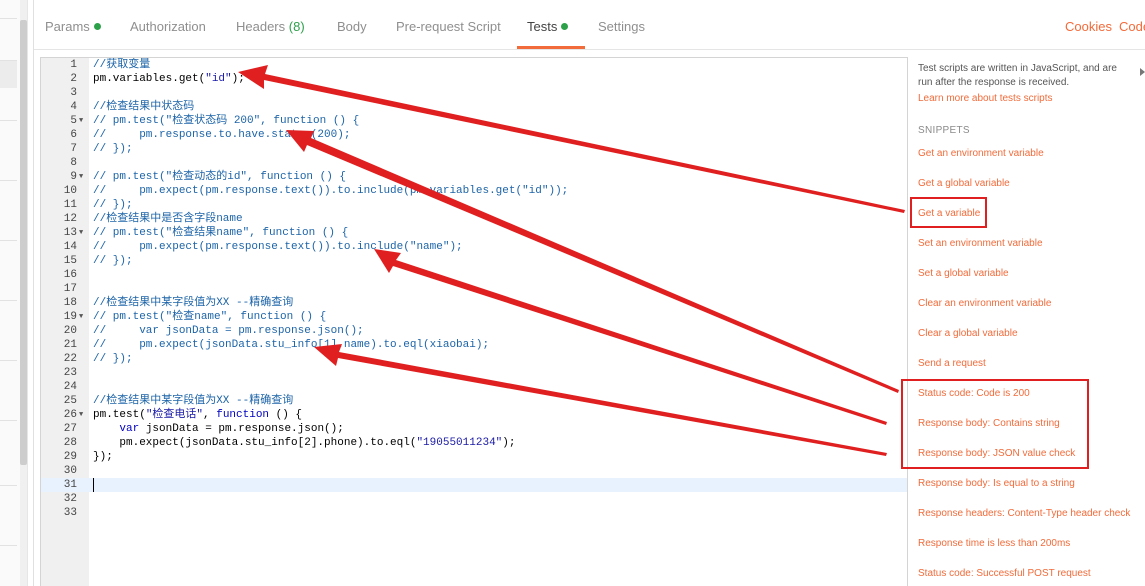 Image resolution: width=1145 pixels, height=586 pixels. What do you see at coordinates (352, 26) in the screenshot?
I see `tab-body: Body` at bounding box center [352, 26].